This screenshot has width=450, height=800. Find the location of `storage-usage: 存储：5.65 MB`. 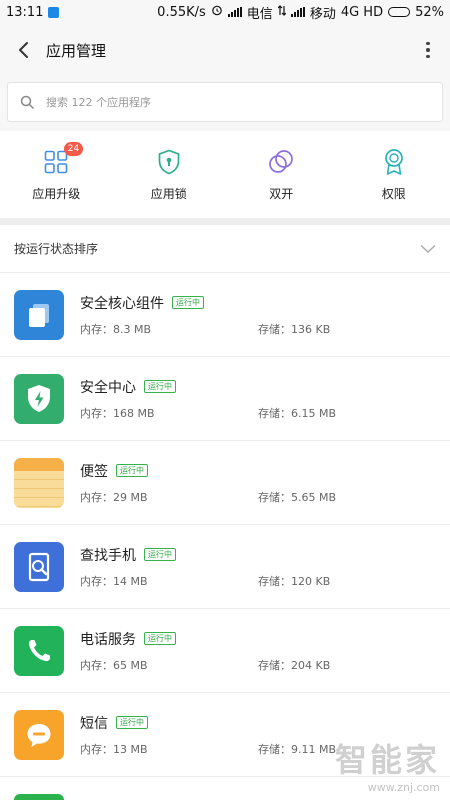

storage-usage: 存储：5.65 MB is located at coordinates (297, 497).